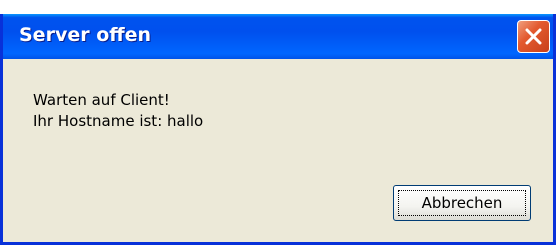 This screenshot has width=556, height=245. I want to click on message-line-hostname: Ihr Hostname ist: hallo, so click(118, 121).